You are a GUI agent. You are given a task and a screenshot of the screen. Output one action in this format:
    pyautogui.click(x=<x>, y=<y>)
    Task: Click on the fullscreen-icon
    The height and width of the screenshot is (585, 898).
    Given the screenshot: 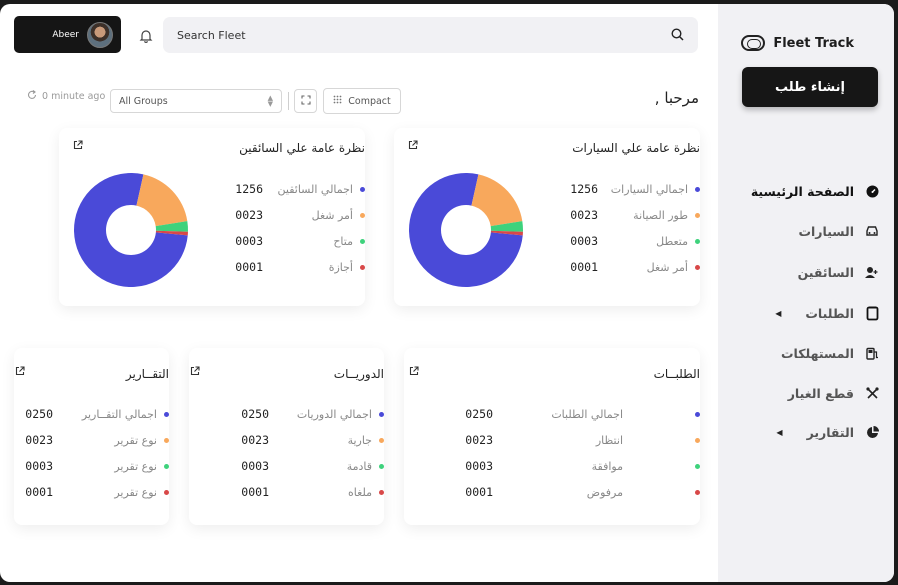 What is the action you would take?
    pyautogui.click(x=305, y=101)
    